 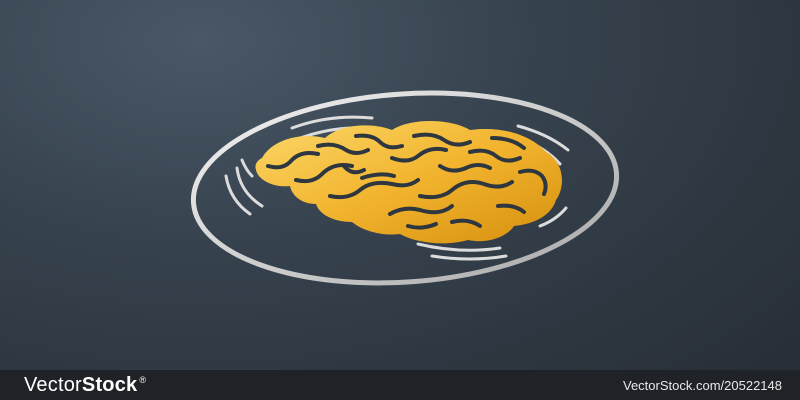 I want to click on vectorstock-logo: Vector Stock ®, so click(x=85, y=385).